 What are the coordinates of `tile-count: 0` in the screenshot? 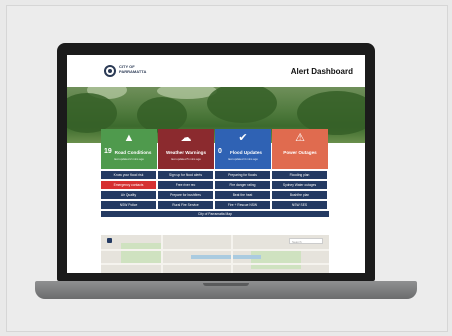 It's located at (220, 151).